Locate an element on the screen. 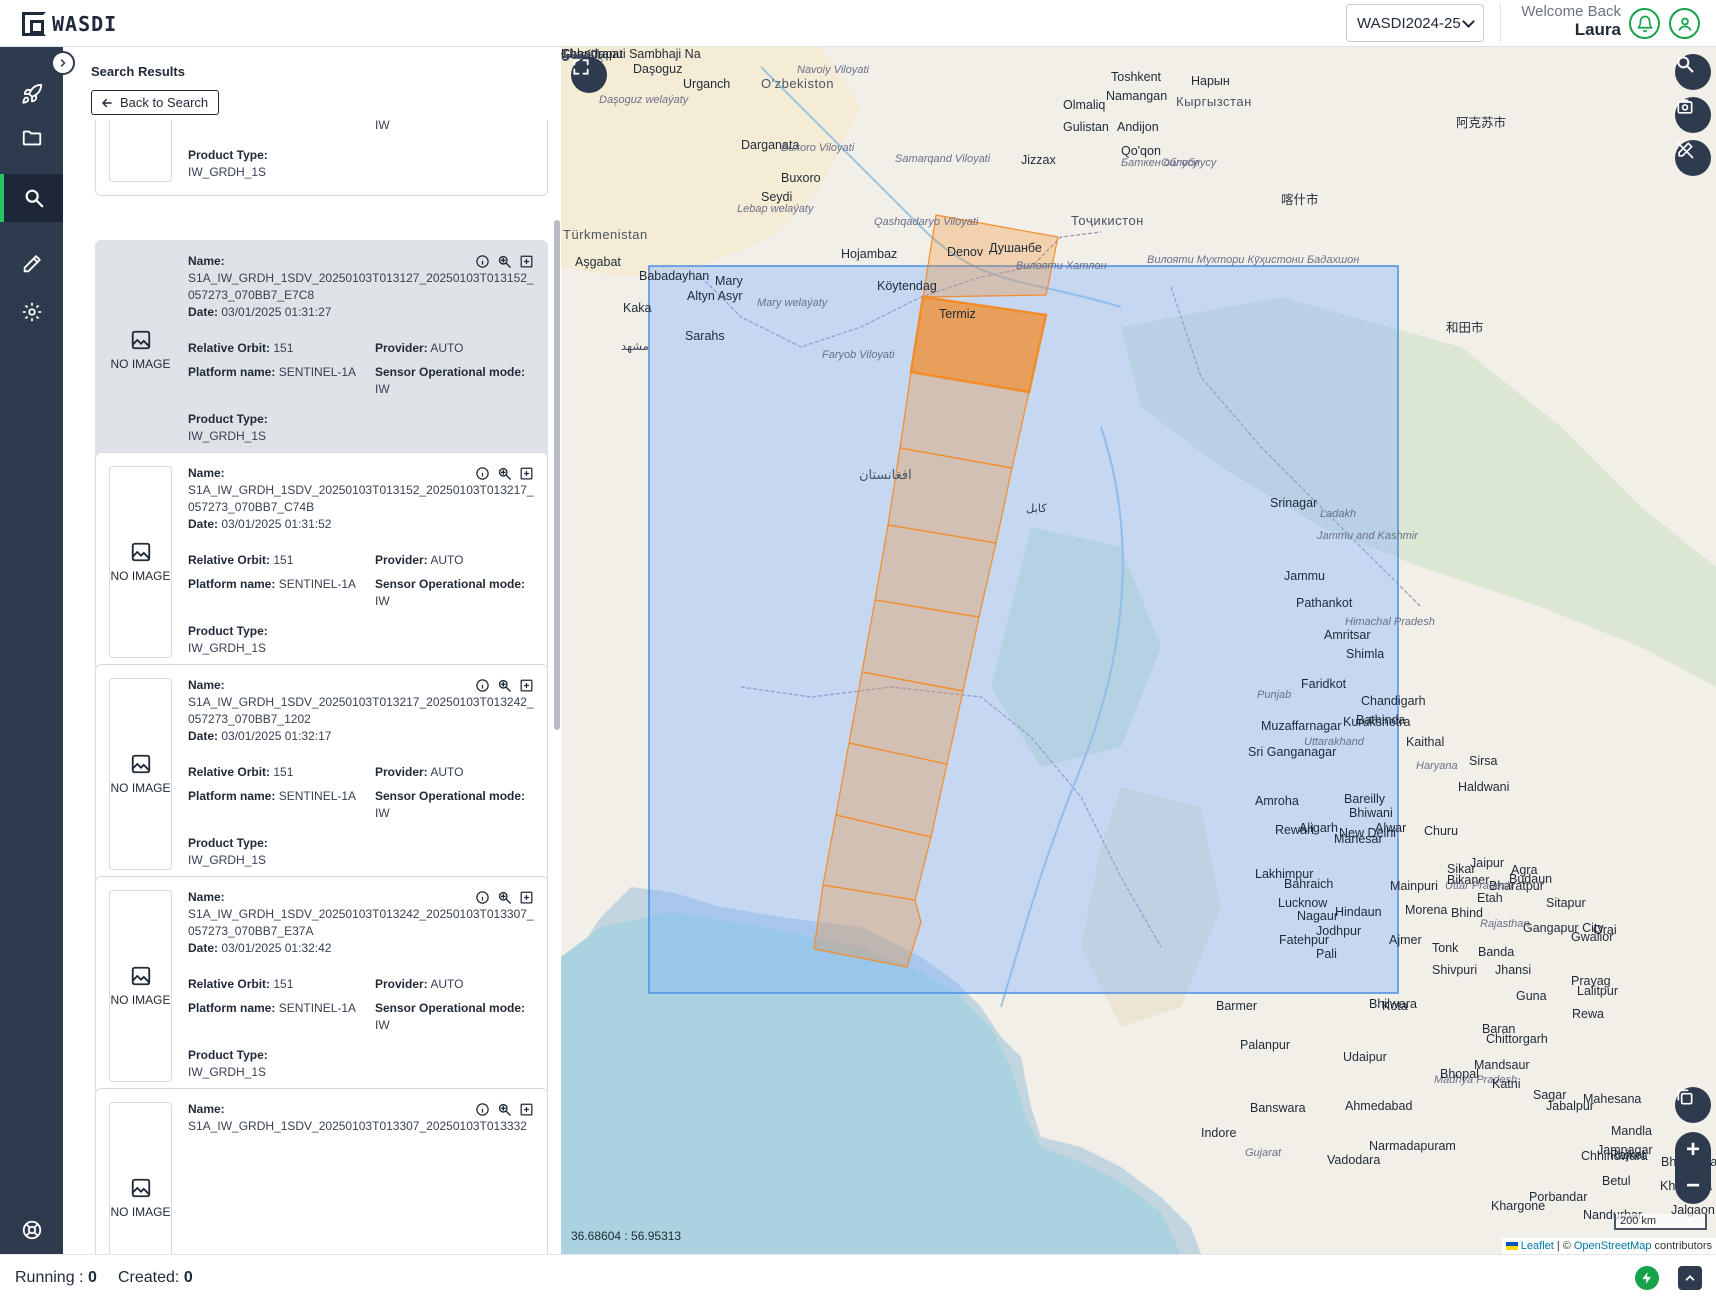  user-name: Laura is located at coordinates (1597, 29).